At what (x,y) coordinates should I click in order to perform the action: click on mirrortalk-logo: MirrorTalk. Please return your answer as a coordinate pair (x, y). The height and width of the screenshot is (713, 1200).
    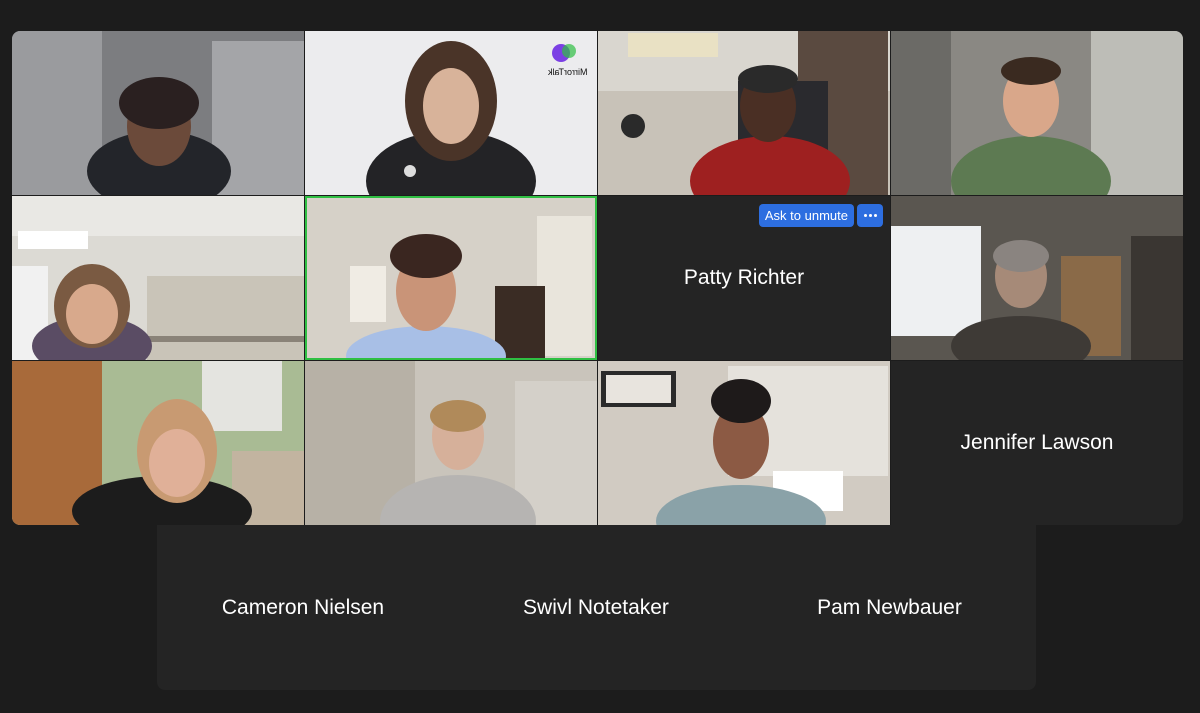
    Looking at the image, I should click on (567, 72).